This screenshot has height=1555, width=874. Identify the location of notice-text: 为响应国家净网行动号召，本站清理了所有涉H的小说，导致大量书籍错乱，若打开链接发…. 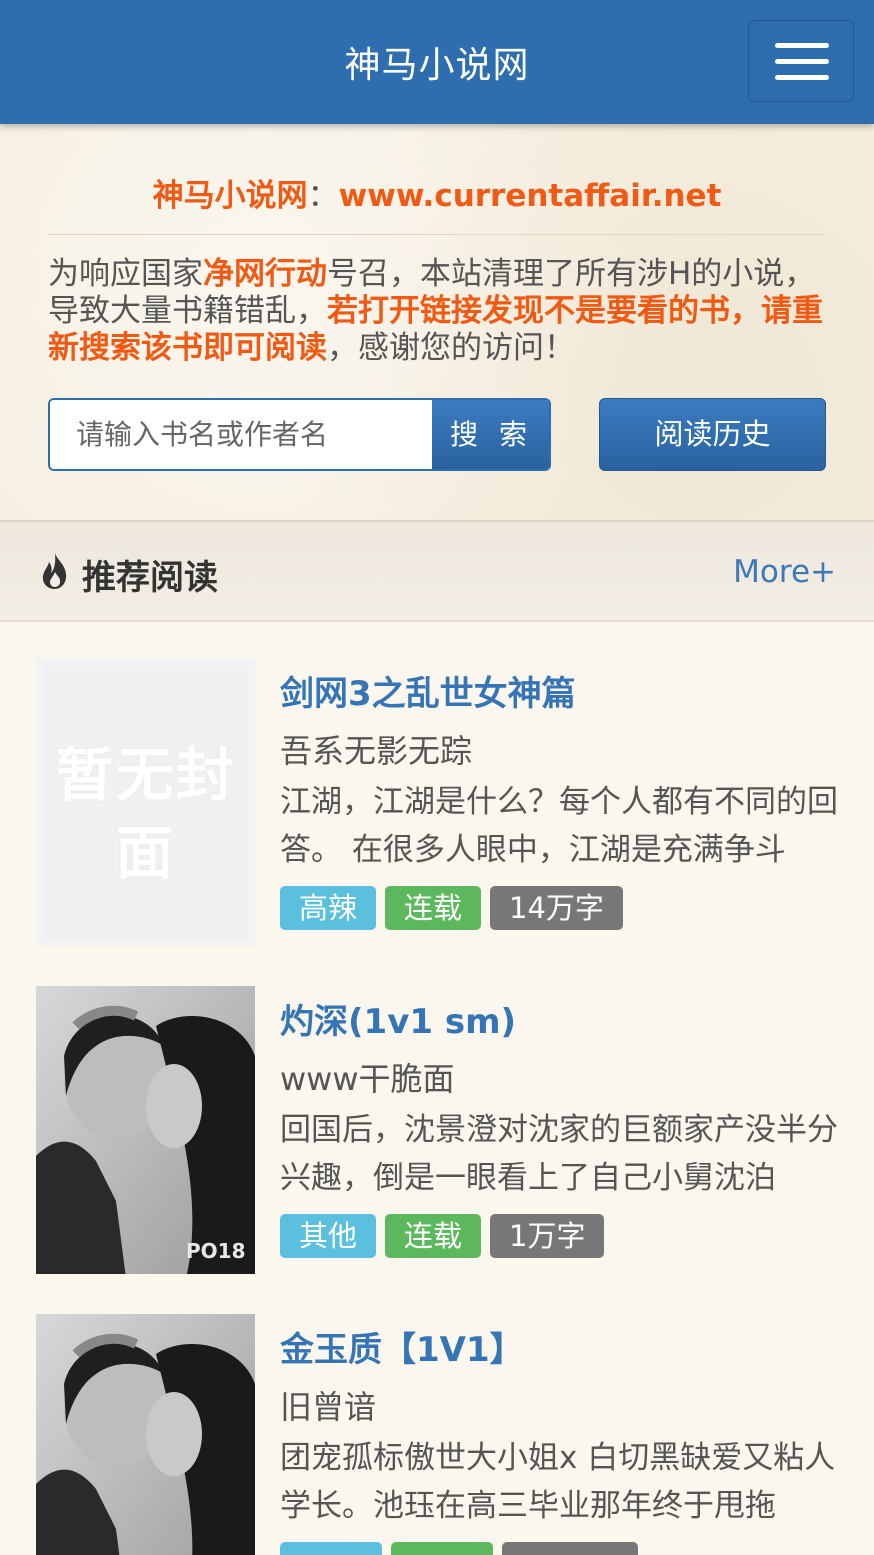
(438, 311).